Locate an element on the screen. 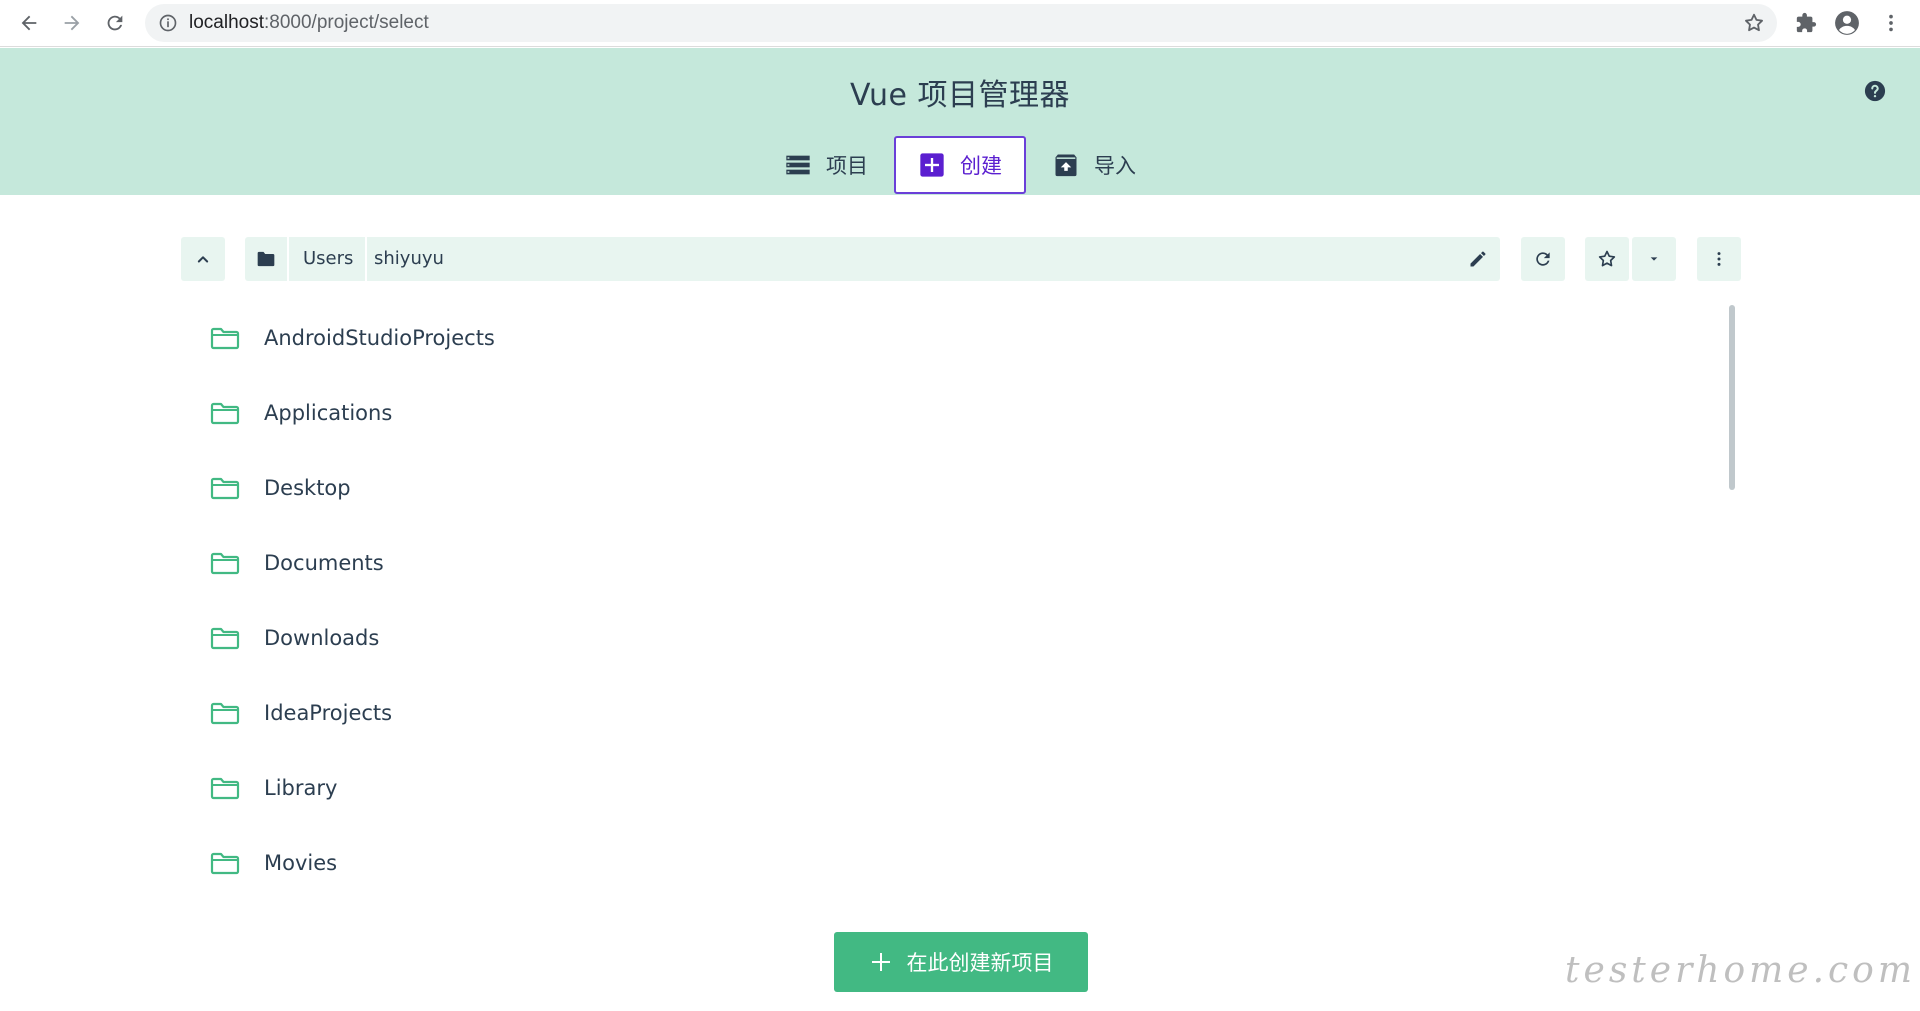 Image resolution: width=1920 pixels, height=1011 pixels. address-bar: localhost:8000/project/select is located at coordinates (961, 23).